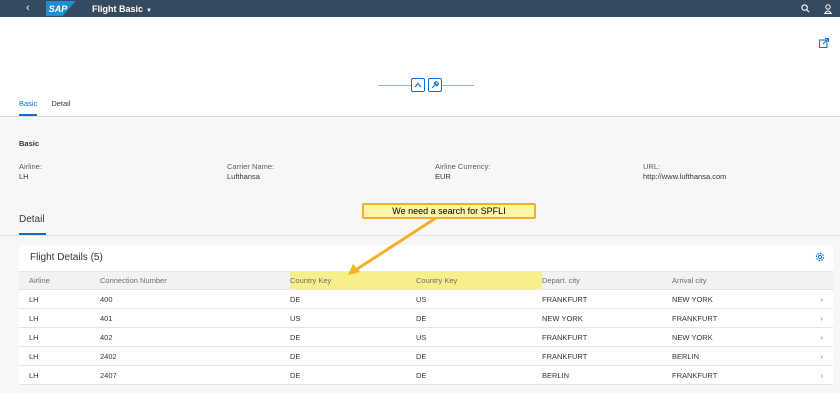 This screenshot has width=840, height=393. I want to click on header-toggle-bar, so click(426, 85).